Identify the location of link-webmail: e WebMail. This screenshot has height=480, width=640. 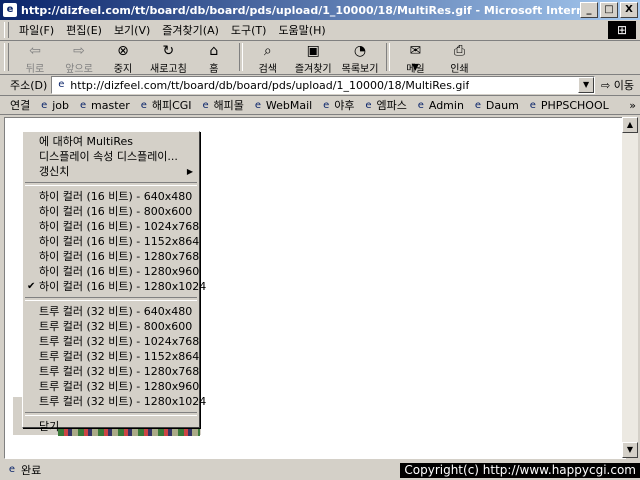
(282, 105).